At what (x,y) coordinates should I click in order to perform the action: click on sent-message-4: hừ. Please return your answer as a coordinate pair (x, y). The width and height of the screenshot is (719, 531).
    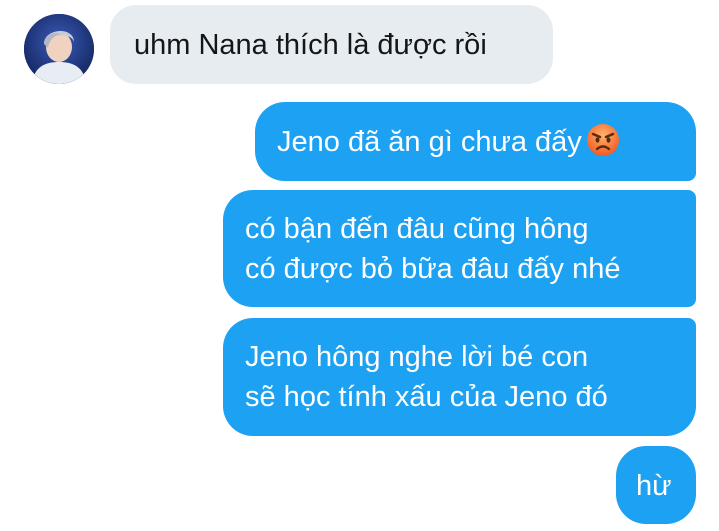
    Looking at the image, I should click on (656, 485).